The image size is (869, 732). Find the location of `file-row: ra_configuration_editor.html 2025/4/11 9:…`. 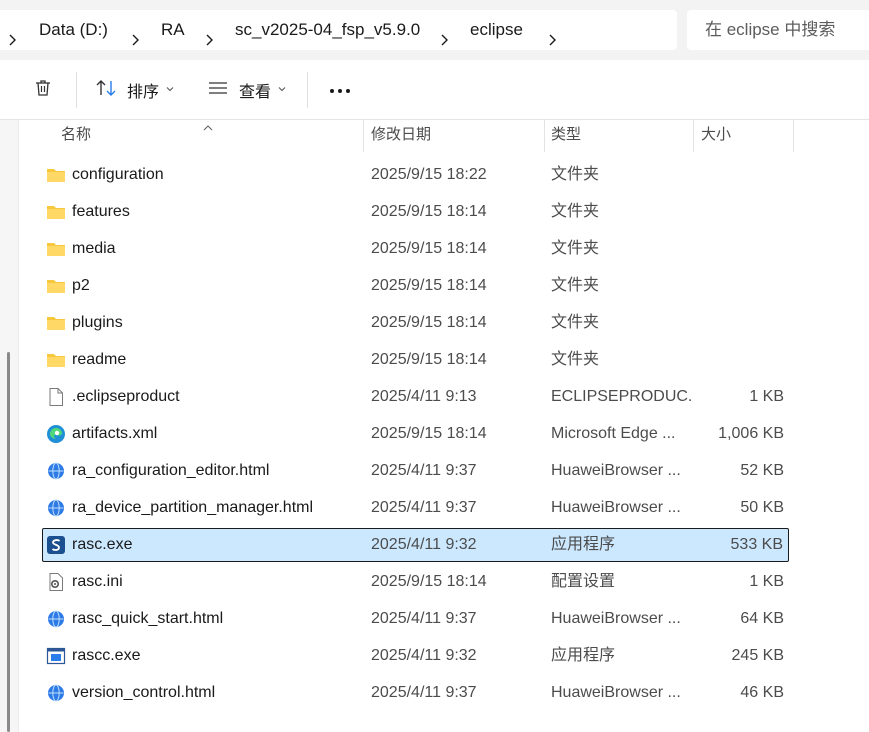

file-row: ra_configuration_editor.html 2025/4/11 9:… is located at coordinates (415, 471).